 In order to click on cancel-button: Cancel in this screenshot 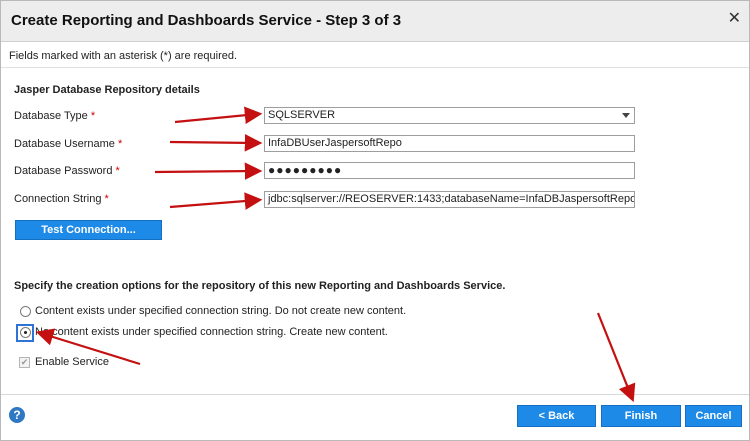, I will do `click(713, 416)`.